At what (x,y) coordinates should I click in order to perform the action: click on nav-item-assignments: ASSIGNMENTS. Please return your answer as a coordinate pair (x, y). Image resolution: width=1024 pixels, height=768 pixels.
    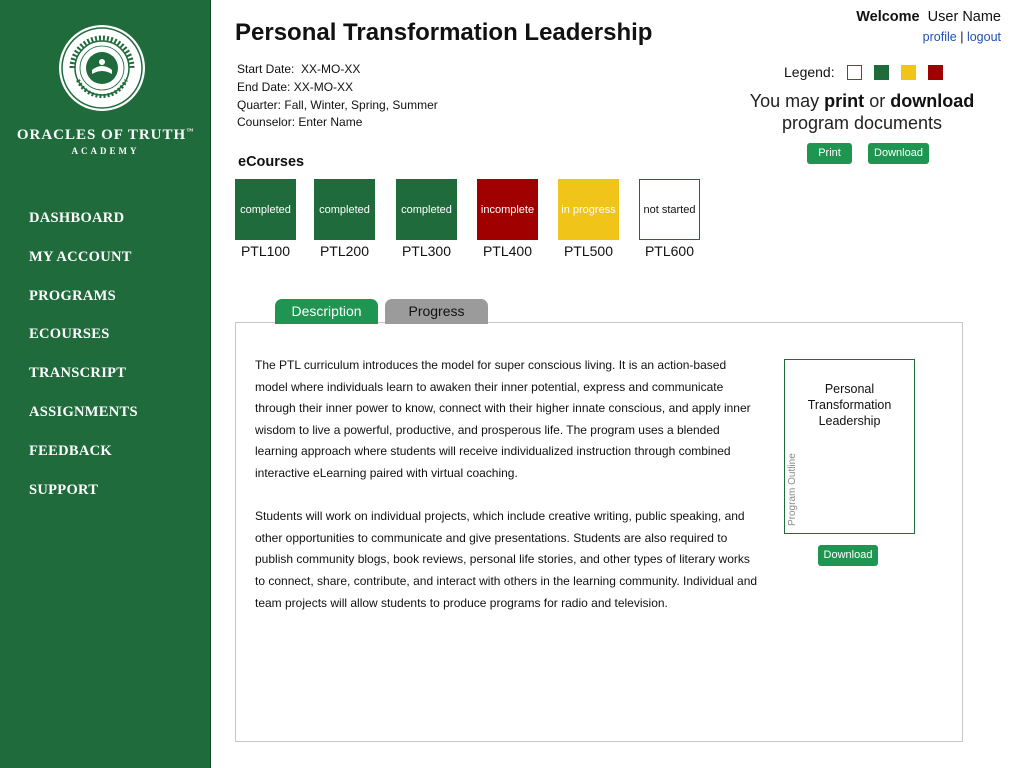
    Looking at the image, I should click on (83, 423).